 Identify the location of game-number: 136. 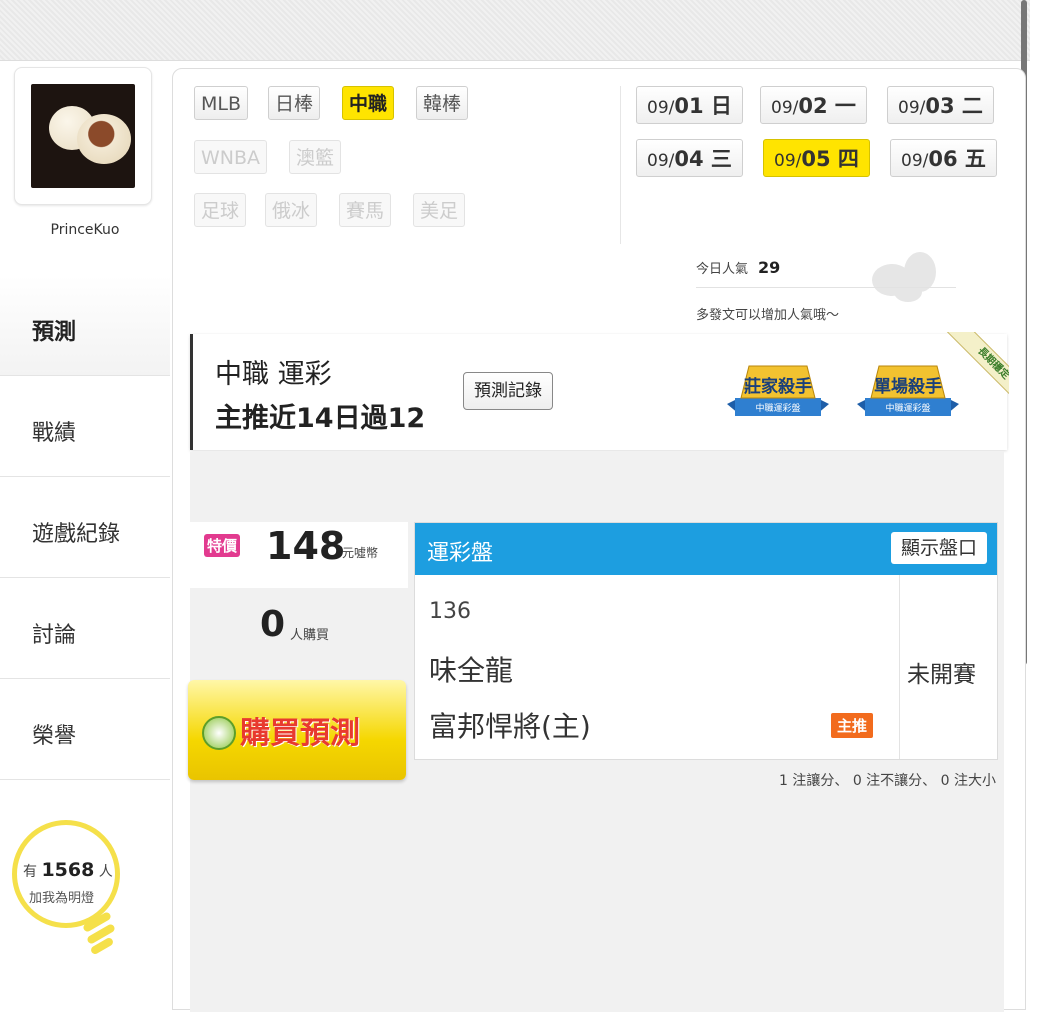
(450, 611).